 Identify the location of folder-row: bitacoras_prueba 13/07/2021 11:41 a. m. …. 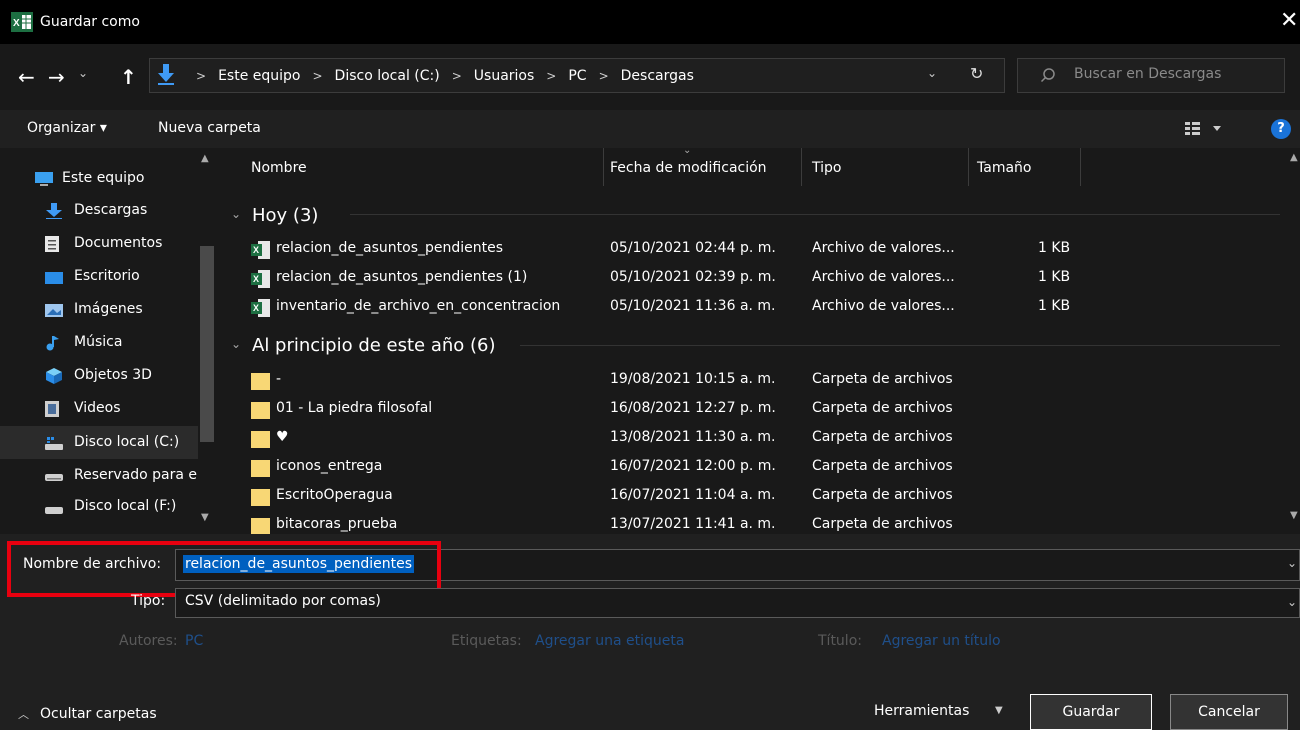
(650, 522).